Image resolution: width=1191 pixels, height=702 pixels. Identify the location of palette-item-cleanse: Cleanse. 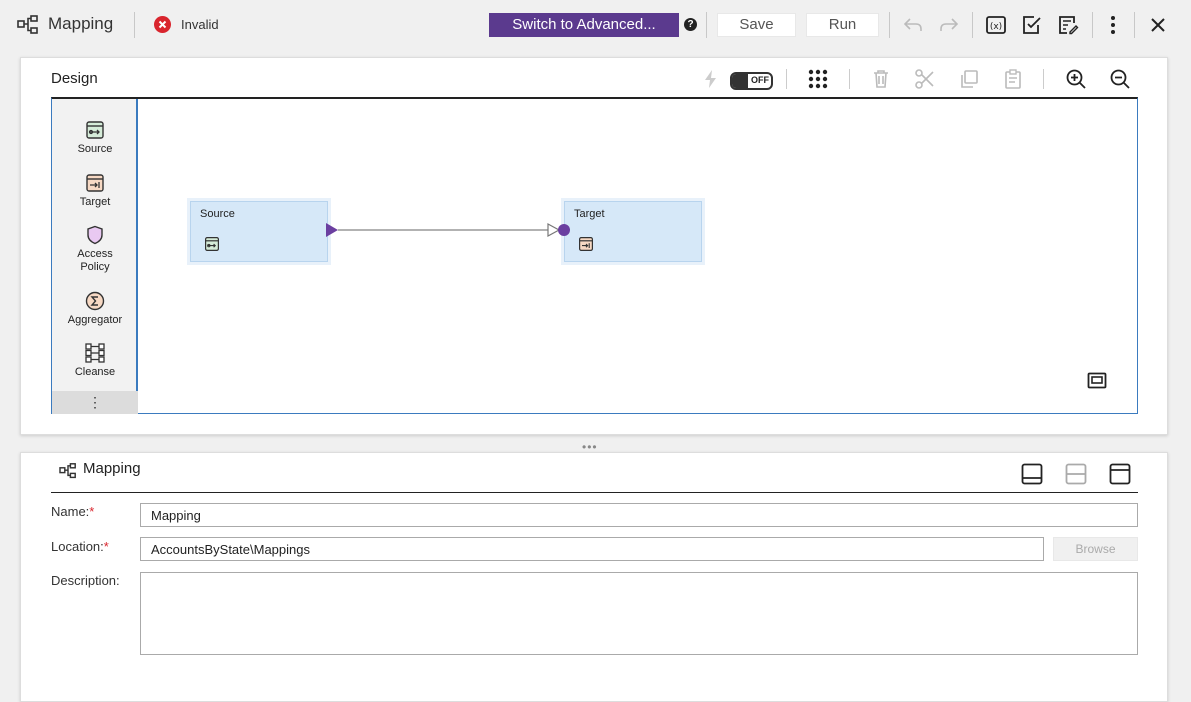
(95, 360).